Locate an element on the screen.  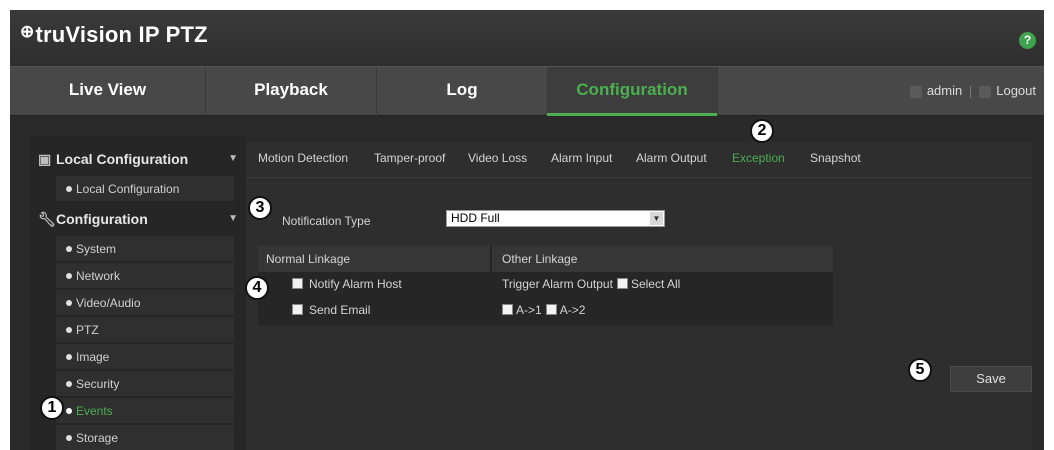
sidebar-item-image: Image is located at coordinates (145, 357).